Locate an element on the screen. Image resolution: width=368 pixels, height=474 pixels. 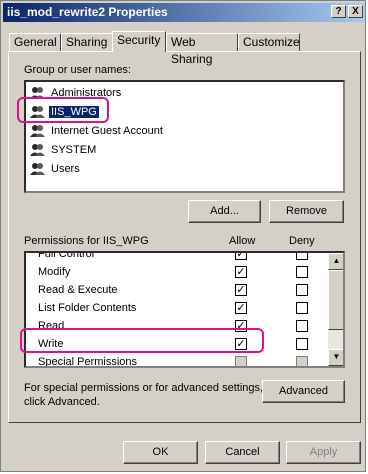
advanced-button: Advanced is located at coordinates (303, 391).